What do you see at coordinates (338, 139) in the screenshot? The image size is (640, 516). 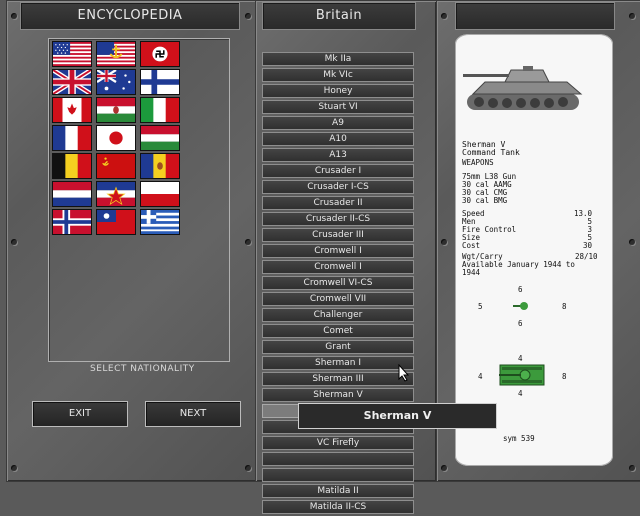 I see `unit-list-item: A10` at bounding box center [338, 139].